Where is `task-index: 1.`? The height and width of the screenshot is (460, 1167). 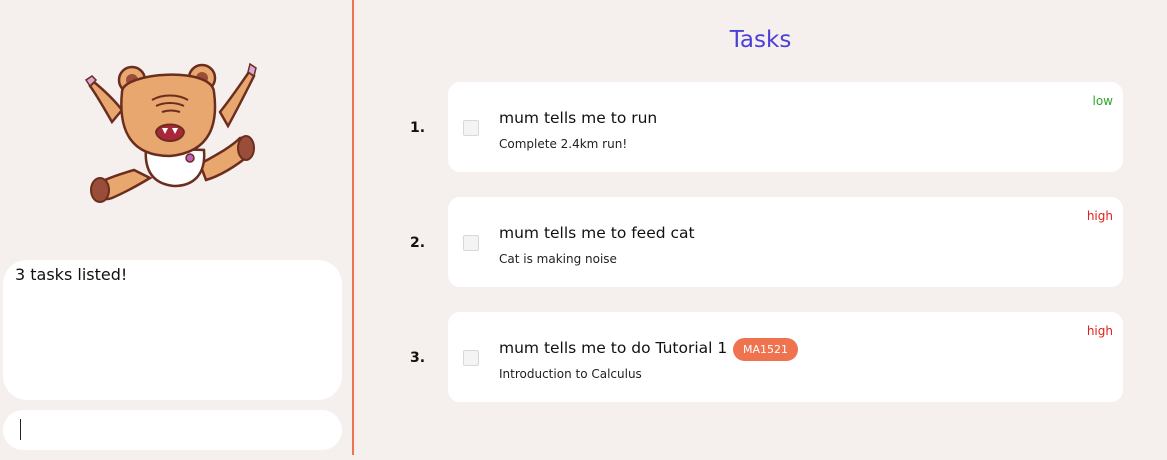 task-index: 1. is located at coordinates (418, 128).